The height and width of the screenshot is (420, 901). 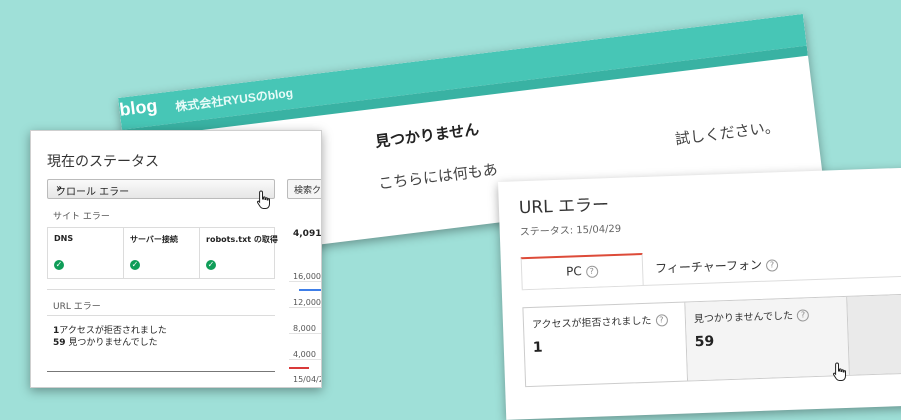 I want to click on url-error-count: 59, so click(x=59, y=343).